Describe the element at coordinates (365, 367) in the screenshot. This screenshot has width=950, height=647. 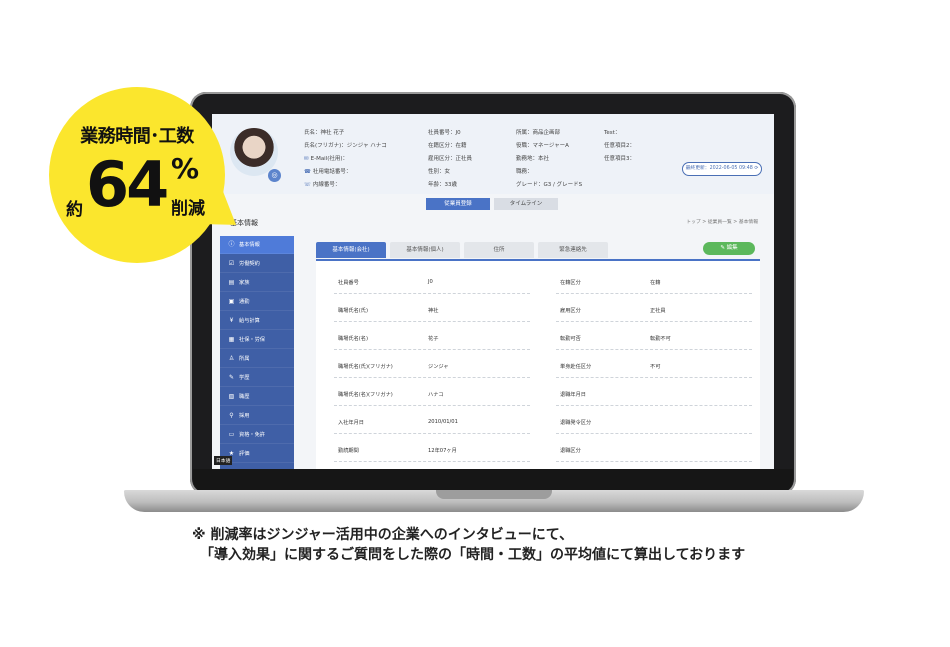
I see `field-label: 職場氏名(氏)(フリガナ)` at that location.